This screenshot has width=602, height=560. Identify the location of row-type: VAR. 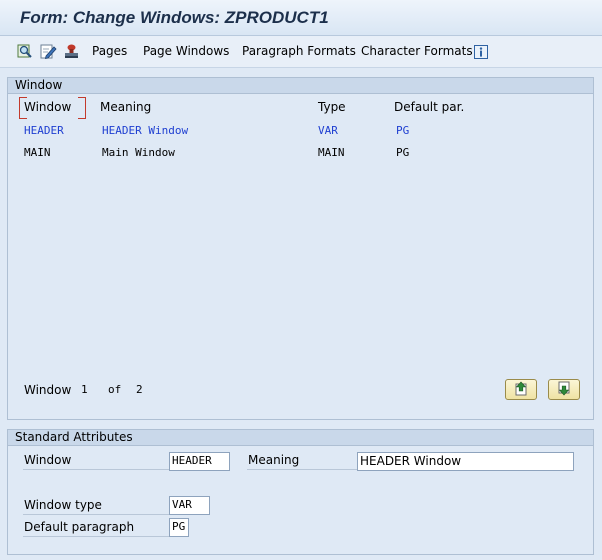
(328, 130).